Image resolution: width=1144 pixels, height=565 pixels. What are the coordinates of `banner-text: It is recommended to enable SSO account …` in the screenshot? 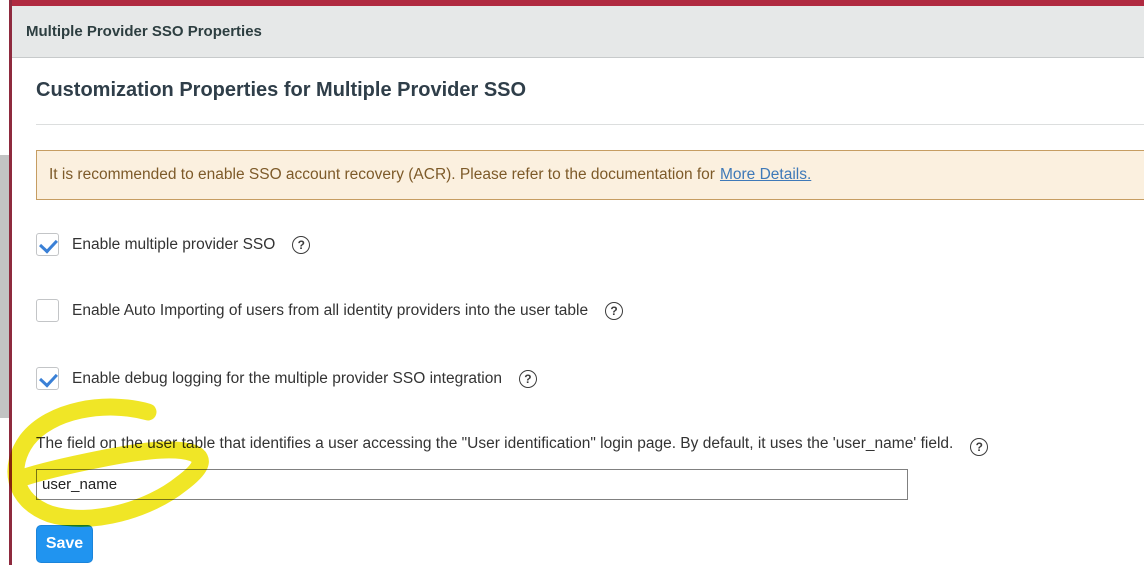 It's located at (382, 174).